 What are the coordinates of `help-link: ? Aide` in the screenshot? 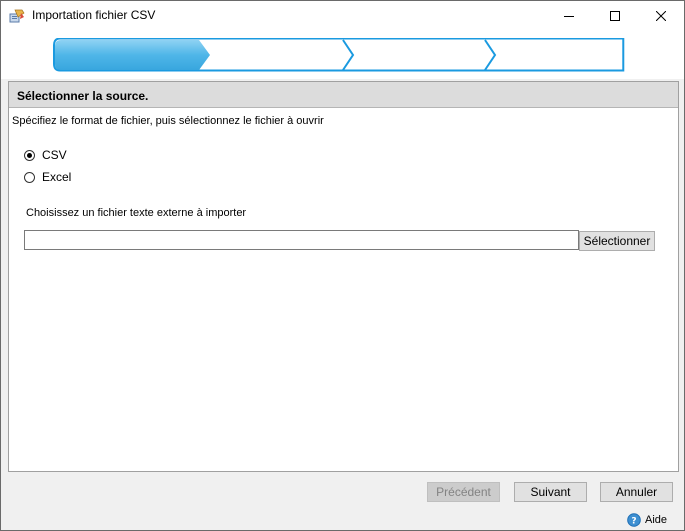 It's located at (647, 520).